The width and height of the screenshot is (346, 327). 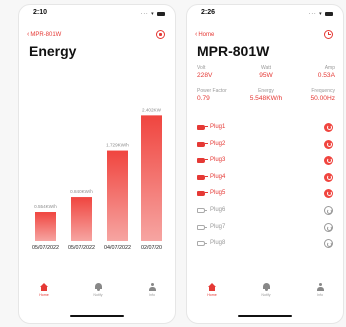 What do you see at coordinates (218, 143) in the screenshot?
I see `plug-name: Plug2` at bounding box center [218, 143].